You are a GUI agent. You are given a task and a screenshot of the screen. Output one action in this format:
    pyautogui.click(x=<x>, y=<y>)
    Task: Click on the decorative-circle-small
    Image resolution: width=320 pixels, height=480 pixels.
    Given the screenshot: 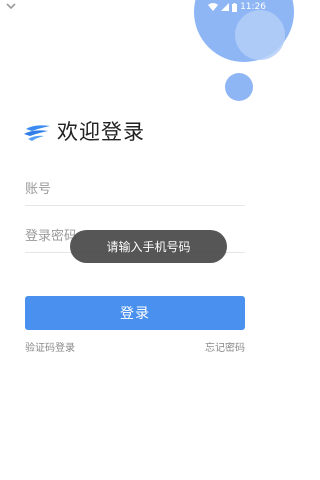 What is the action you would take?
    pyautogui.click(x=239, y=87)
    